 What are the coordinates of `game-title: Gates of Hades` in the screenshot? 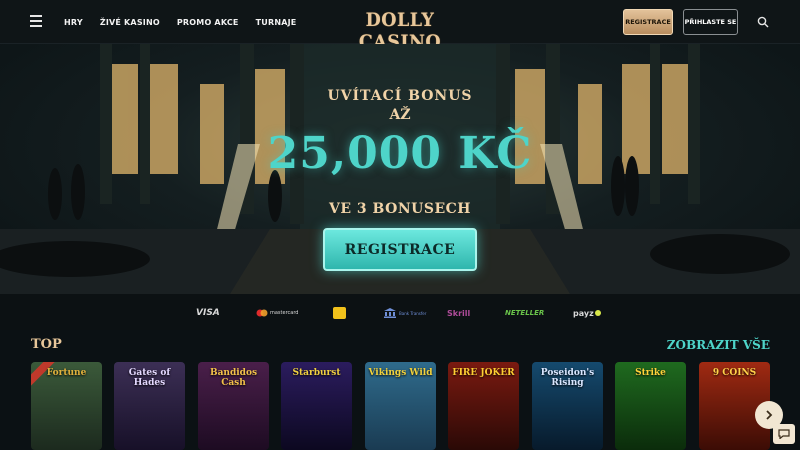 It's located at (149, 378).